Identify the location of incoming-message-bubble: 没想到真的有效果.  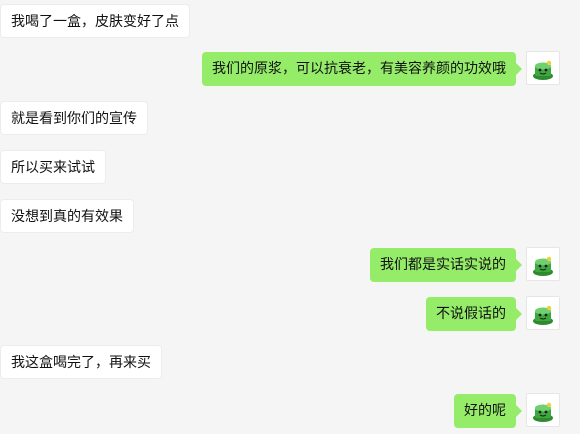
(67, 216).